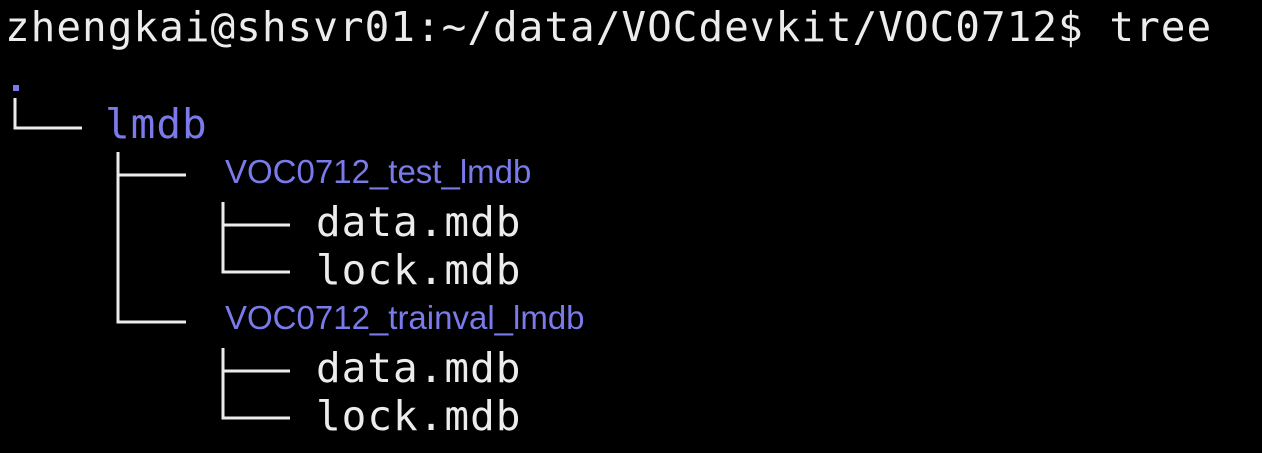  I want to click on connector-test-lock, so click(255, 249).